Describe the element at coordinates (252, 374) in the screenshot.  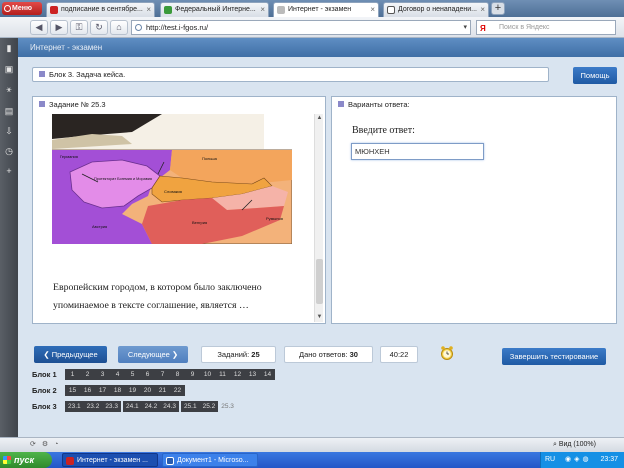
I see `question-number-chip: 13` at that location.